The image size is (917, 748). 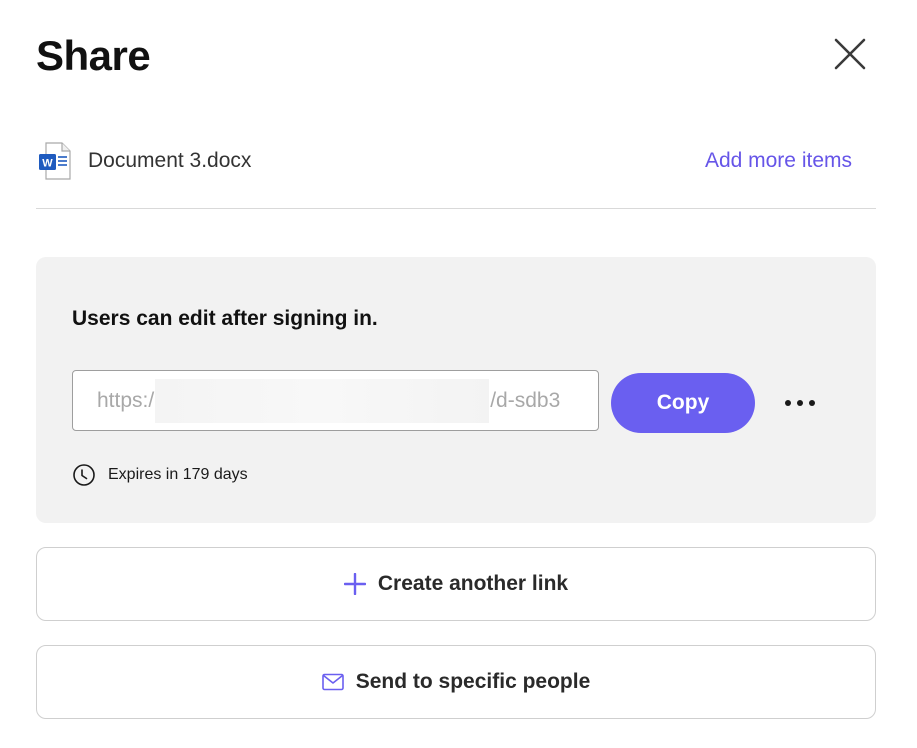 I want to click on share-link-field: https:/ /d-sdb3, so click(x=335, y=400).